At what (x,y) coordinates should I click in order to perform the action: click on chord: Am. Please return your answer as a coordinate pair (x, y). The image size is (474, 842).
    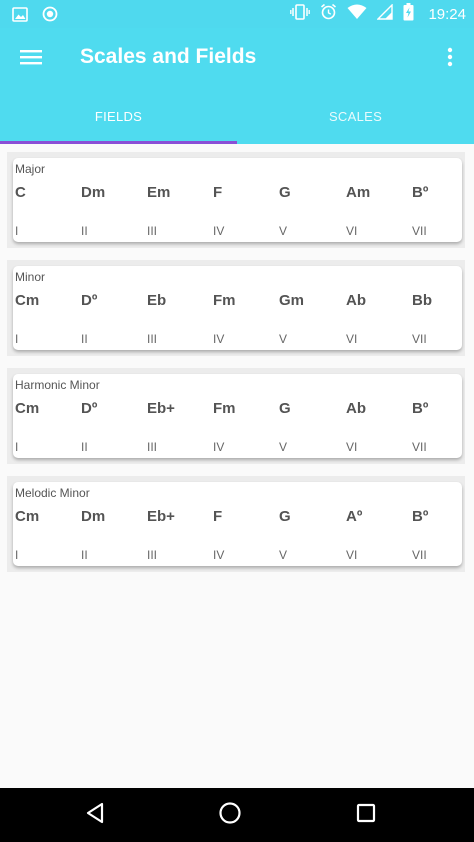
    Looking at the image, I should click on (358, 192).